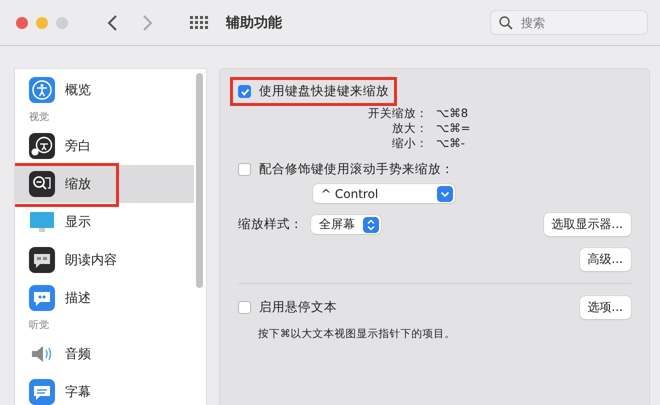 Image resolution: width=660 pixels, height=405 pixels. I want to click on sidebar-item: 旁白, so click(104, 146).